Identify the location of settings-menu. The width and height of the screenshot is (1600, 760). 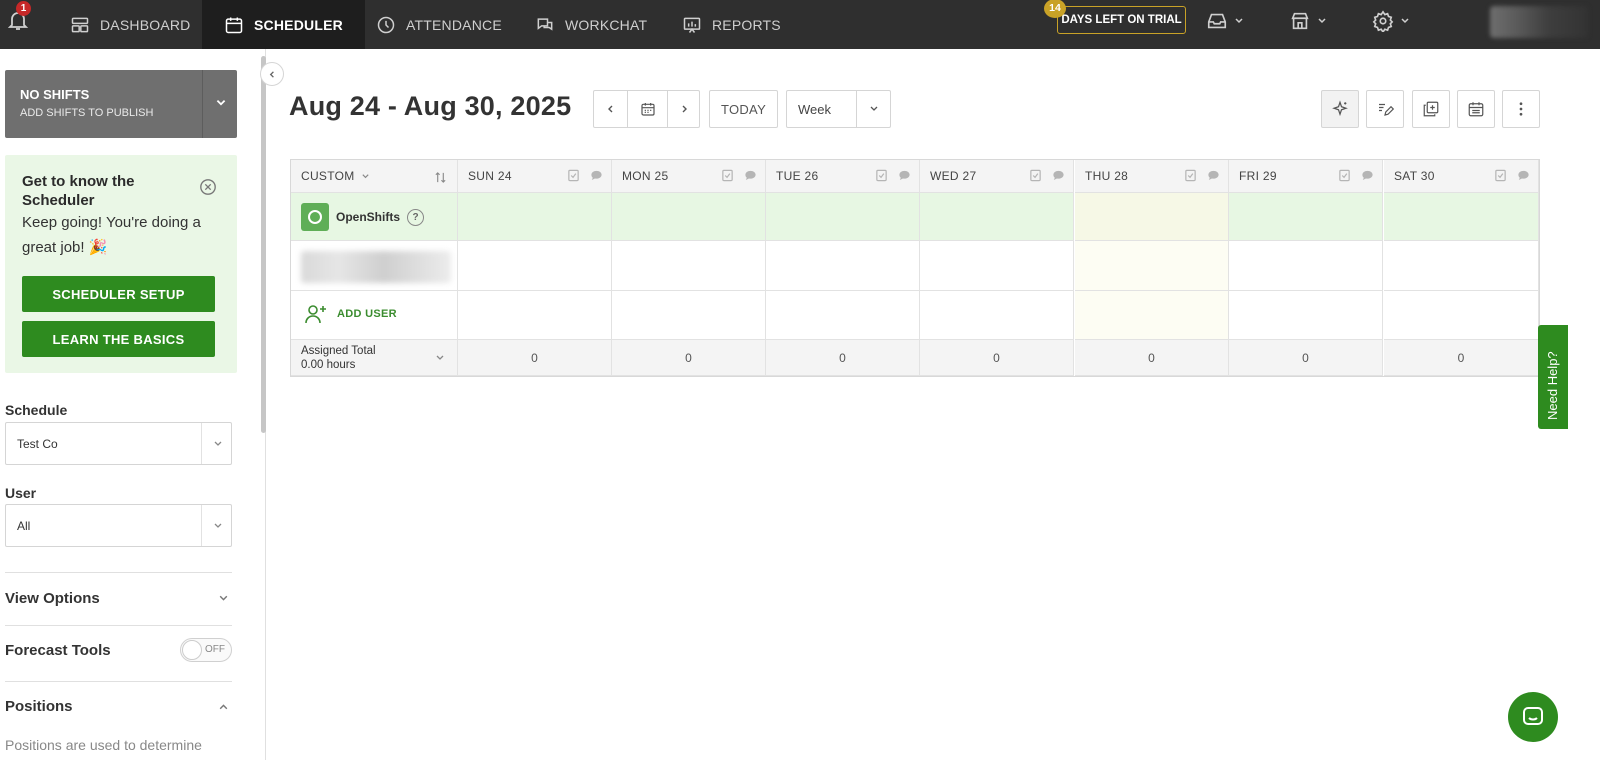
(1391, 21).